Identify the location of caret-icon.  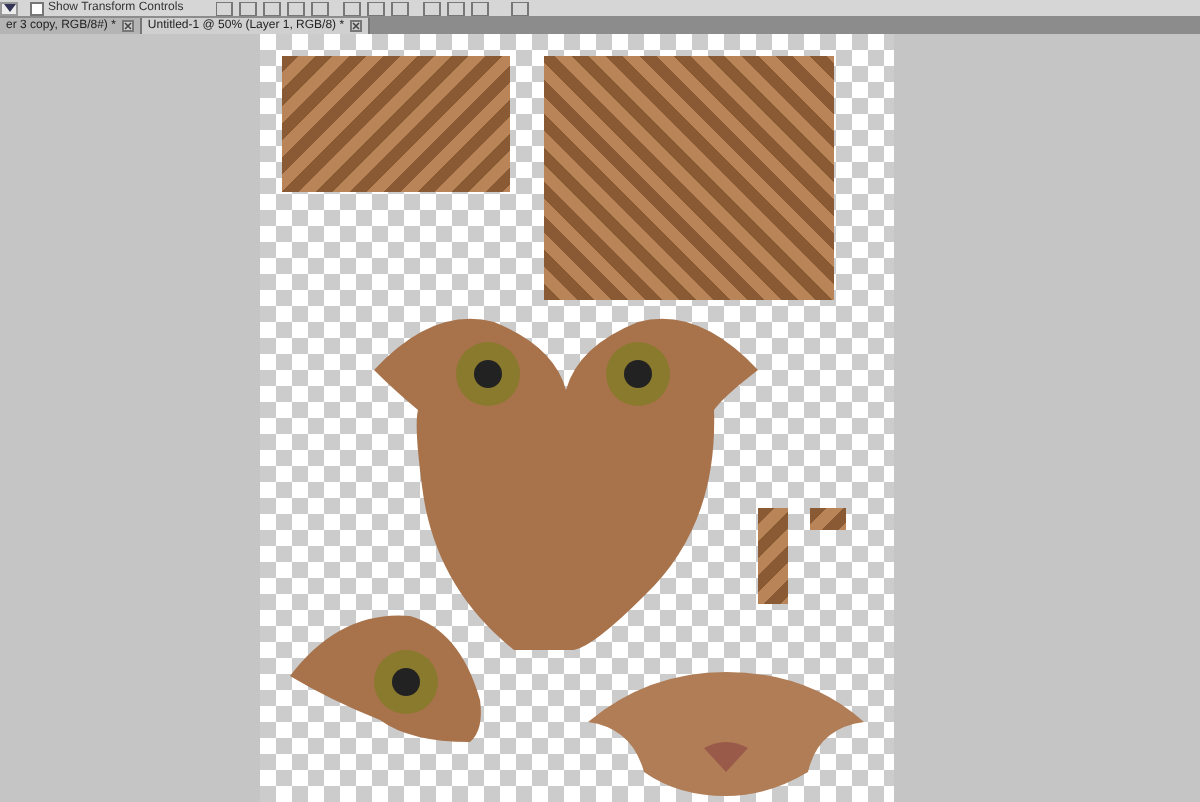
(9, 8).